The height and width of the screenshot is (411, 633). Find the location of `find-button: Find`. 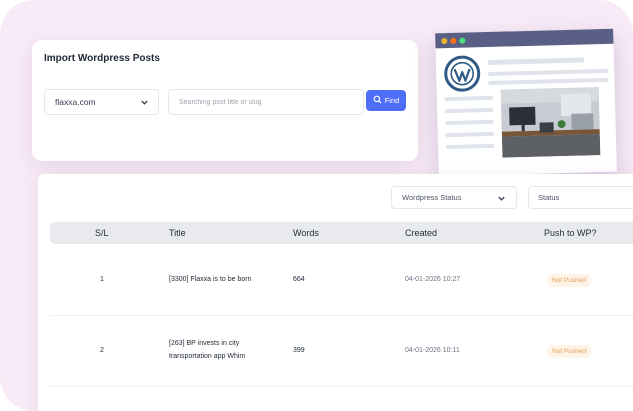

find-button: Find is located at coordinates (386, 100).